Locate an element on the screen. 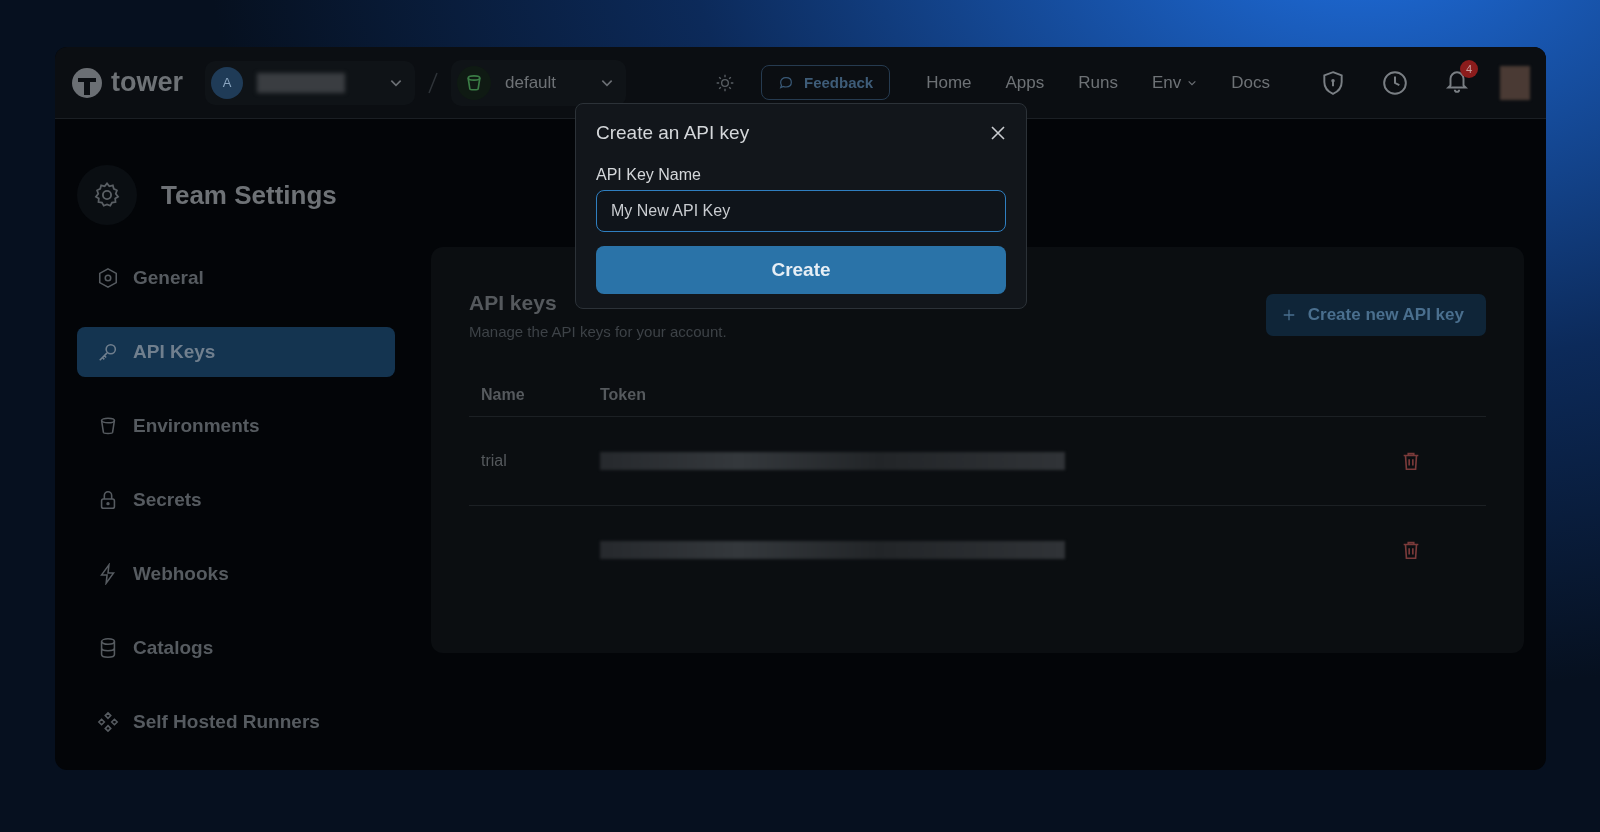  sidebar-item: Self Hosted Runners is located at coordinates (236, 722).